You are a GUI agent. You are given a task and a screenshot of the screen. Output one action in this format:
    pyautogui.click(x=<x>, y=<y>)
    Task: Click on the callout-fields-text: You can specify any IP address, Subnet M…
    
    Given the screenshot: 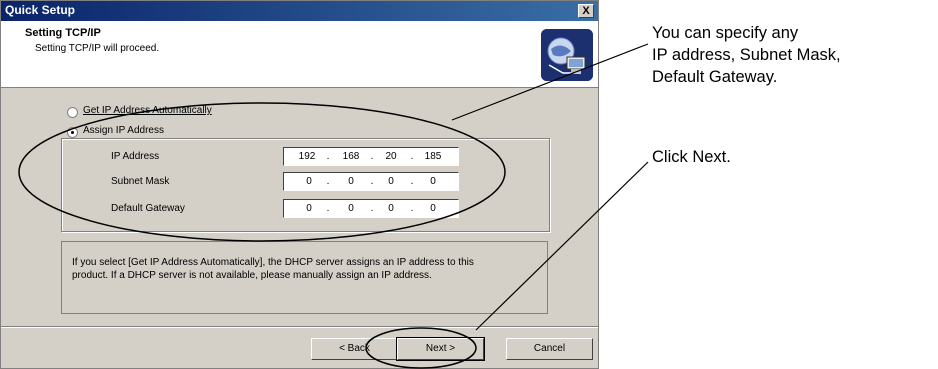 What is the action you would take?
    pyautogui.click(x=746, y=55)
    